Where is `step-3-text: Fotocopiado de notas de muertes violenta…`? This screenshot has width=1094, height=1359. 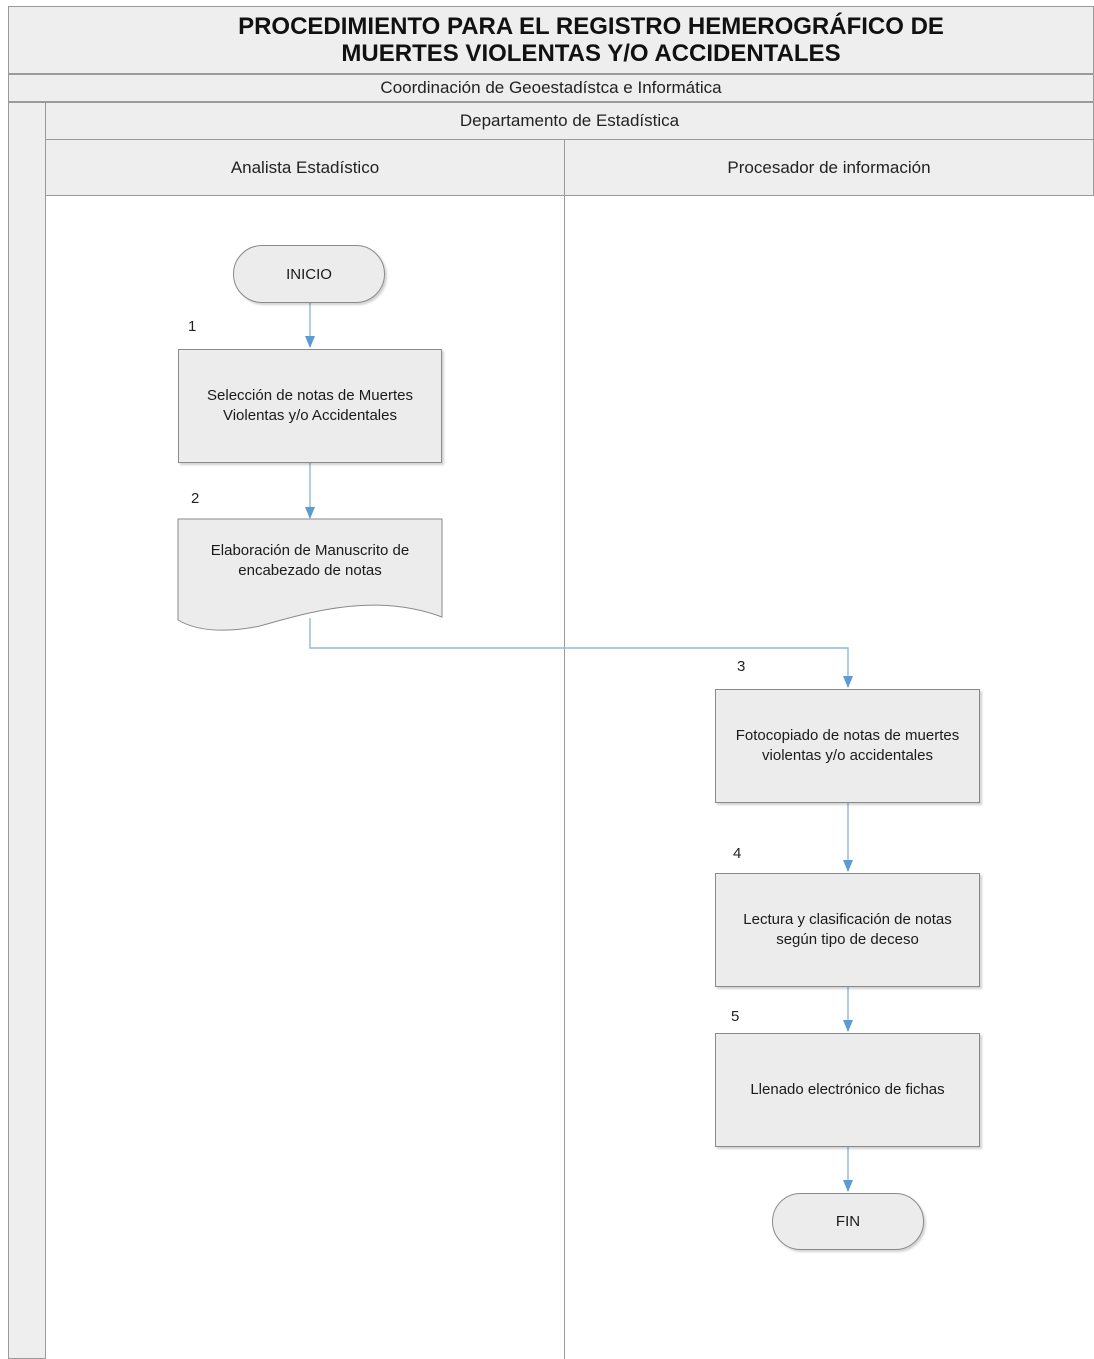
step-3-text: Fotocopiado de notas de muertes violenta… is located at coordinates (847, 745).